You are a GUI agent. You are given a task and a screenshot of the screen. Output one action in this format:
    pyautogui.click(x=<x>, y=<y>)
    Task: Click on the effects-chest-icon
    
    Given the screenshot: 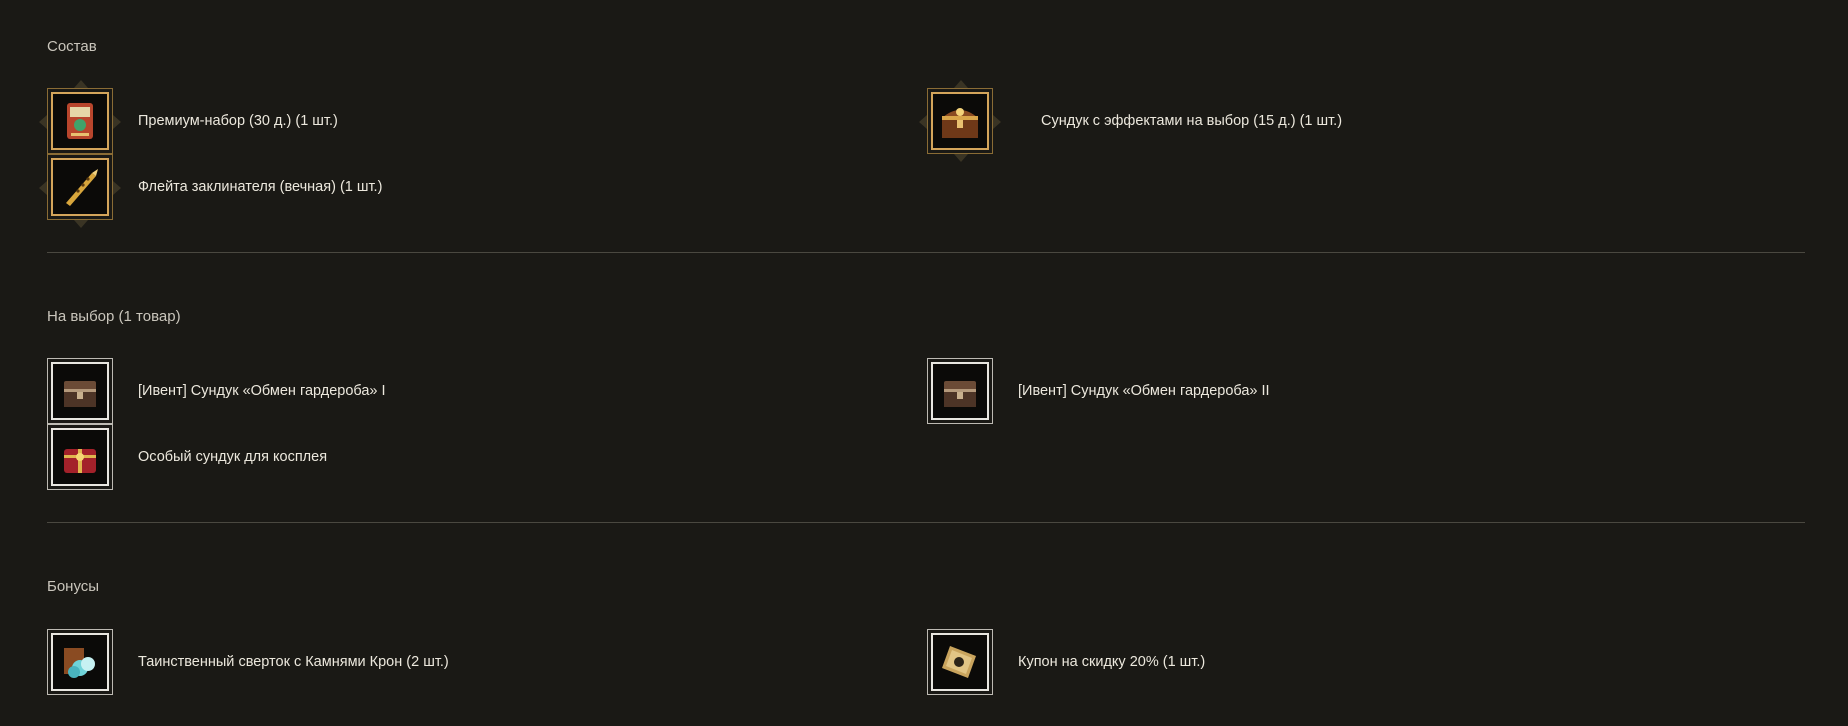 What is the action you would take?
    pyautogui.click(x=960, y=121)
    